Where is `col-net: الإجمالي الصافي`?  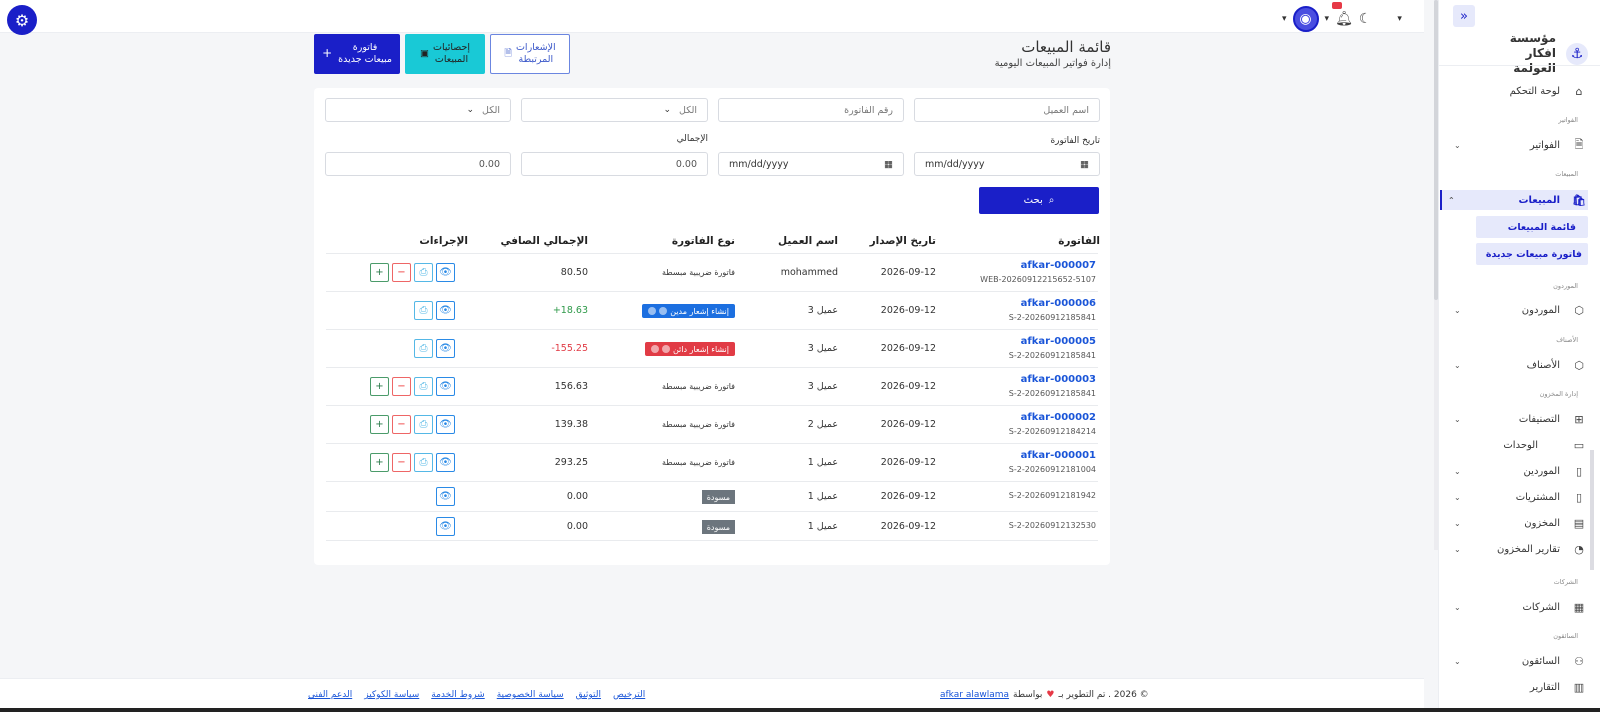
col-net: الإجمالي الصافي is located at coordinates (544, 241).